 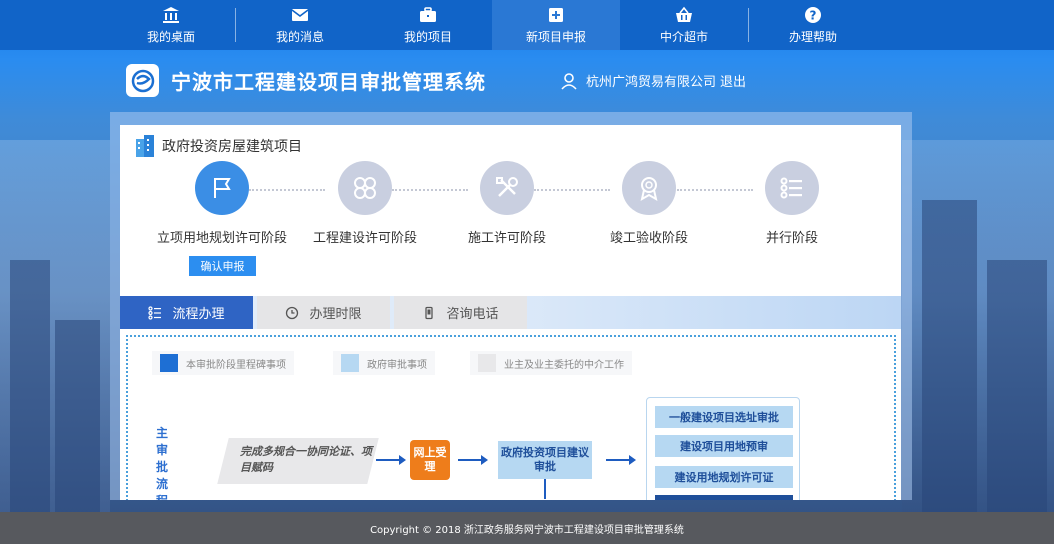 What do you see at coordinates (335, 314) in the screenshot?
I see `tab-label: 办理时限` at bounding box center [335, 314].